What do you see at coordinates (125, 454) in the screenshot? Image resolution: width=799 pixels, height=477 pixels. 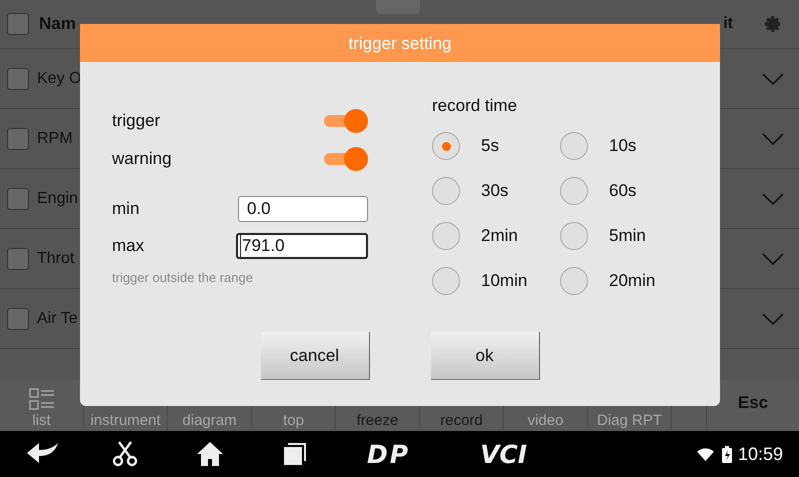 I see `scissors-icon` at bounding box center [125, 454].